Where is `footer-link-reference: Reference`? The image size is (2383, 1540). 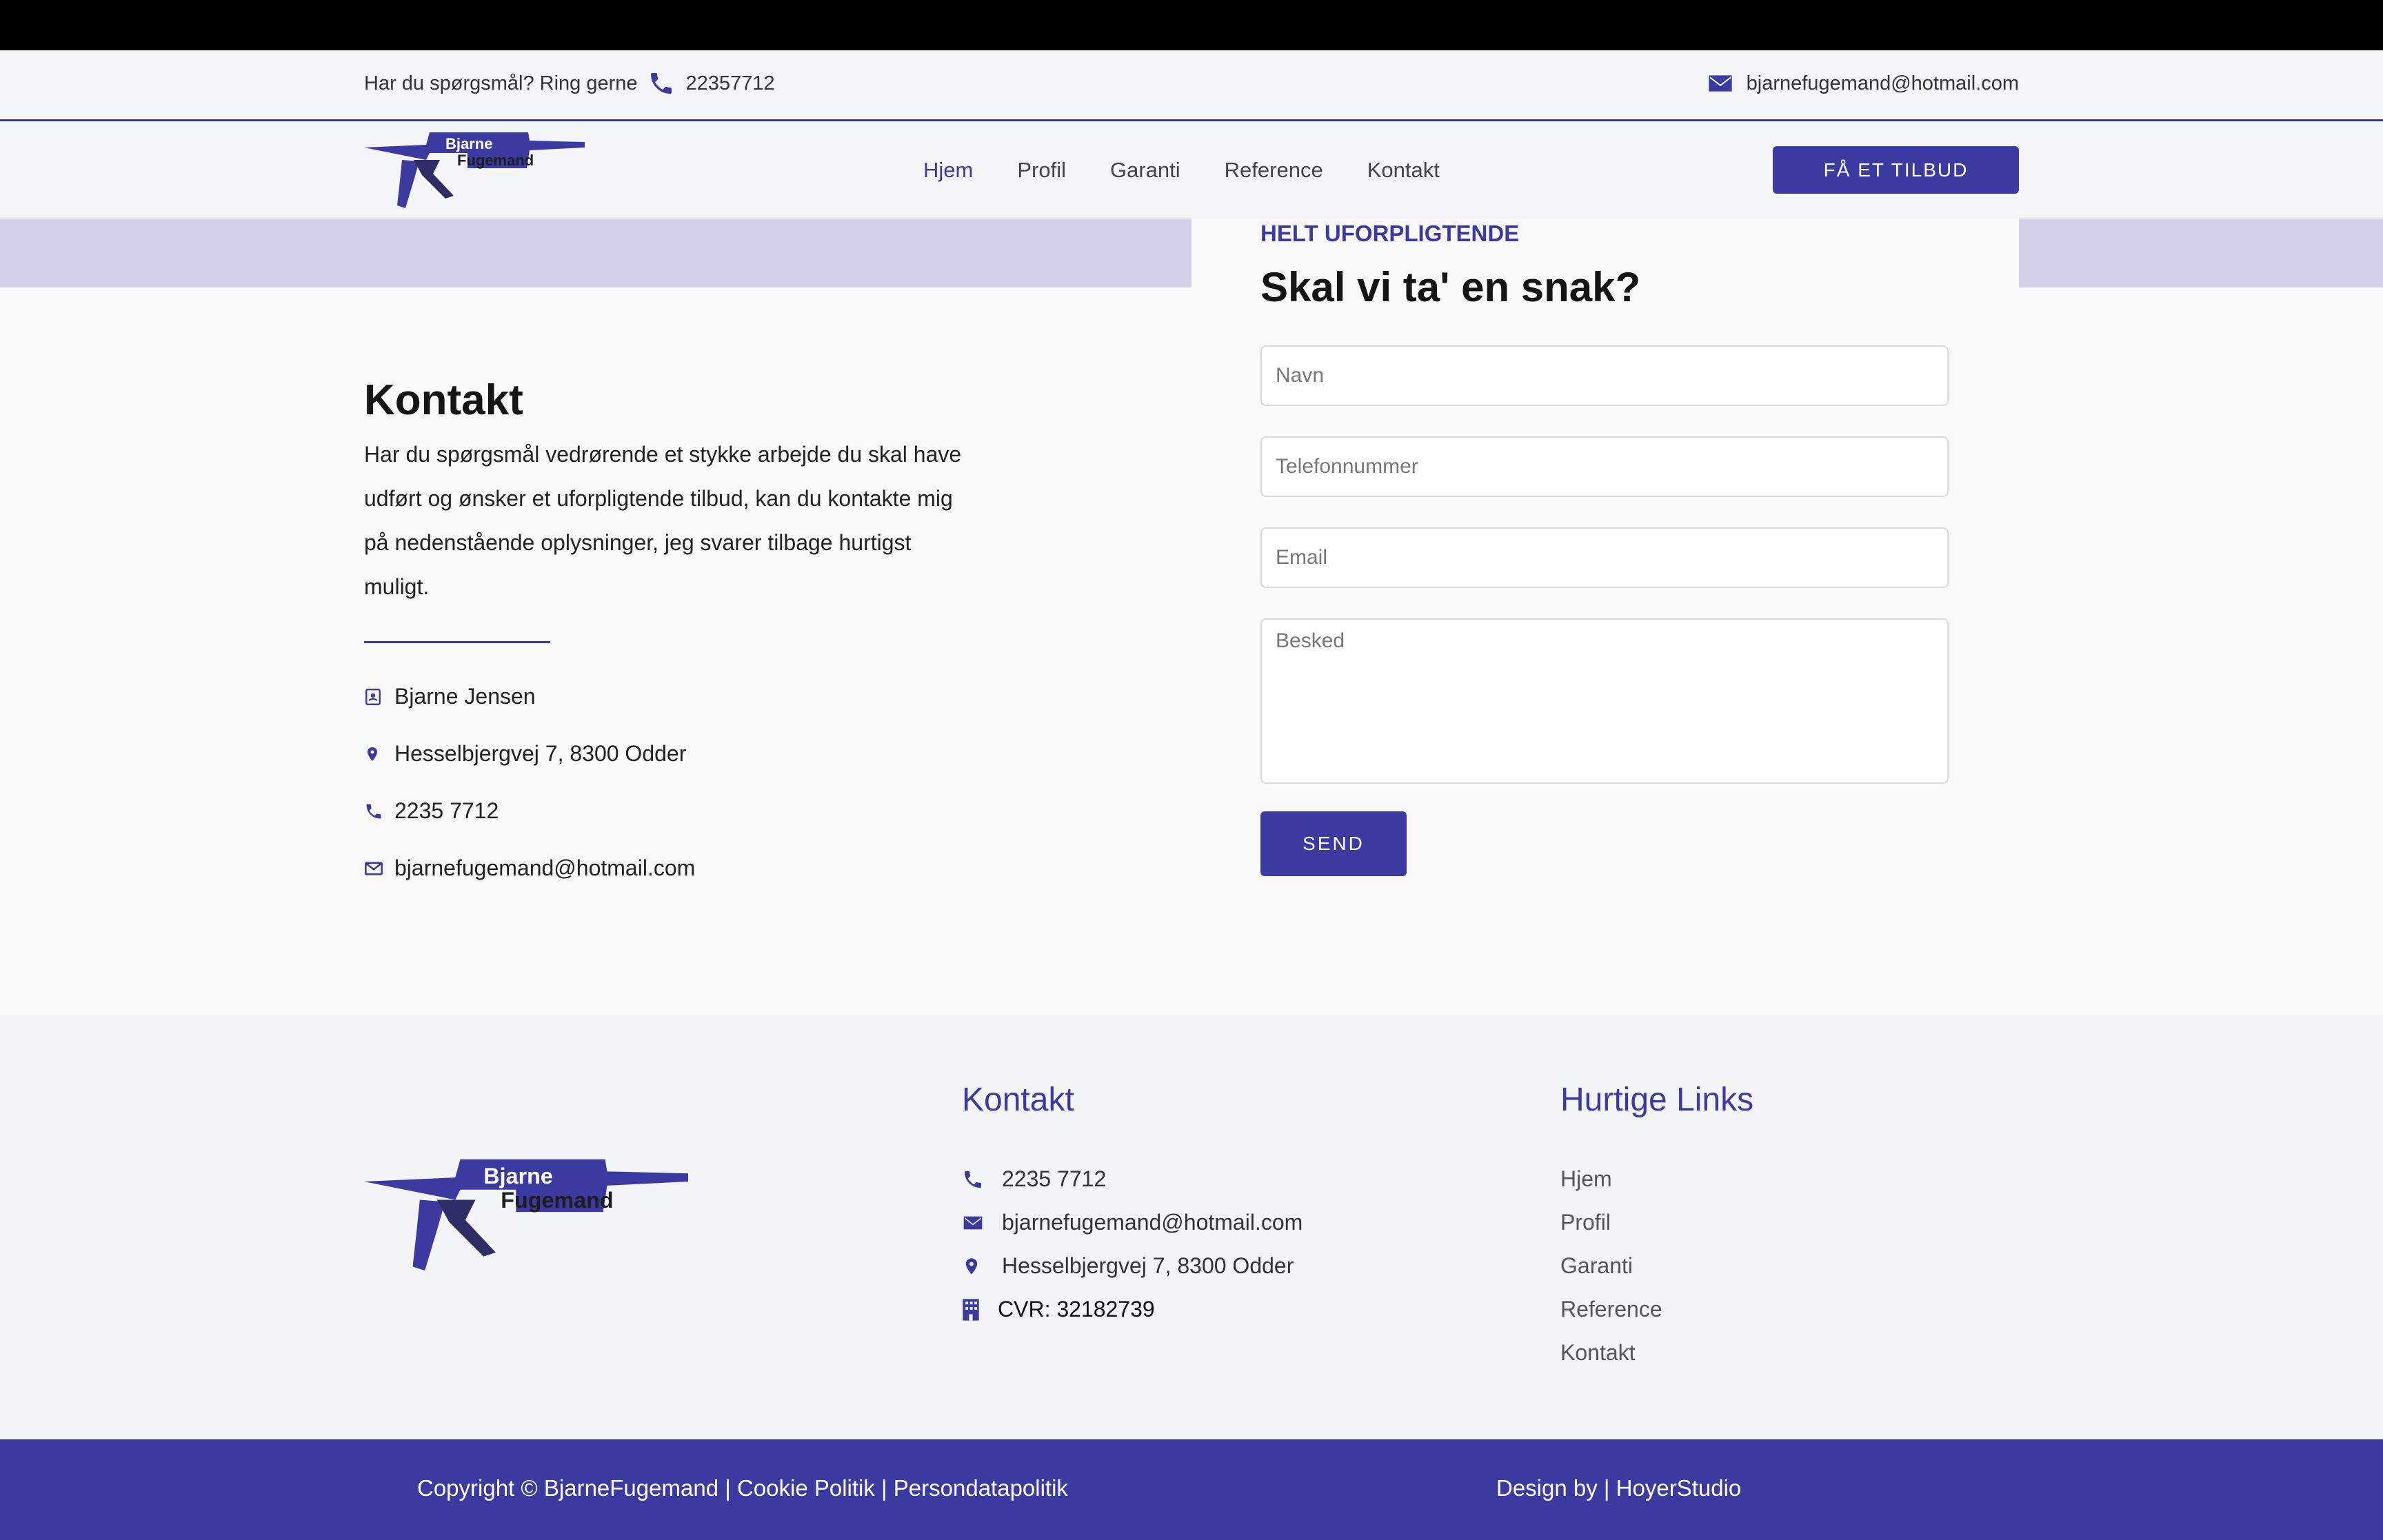
footer-link-reference: Reference is located at coordinates (1611, 1309).